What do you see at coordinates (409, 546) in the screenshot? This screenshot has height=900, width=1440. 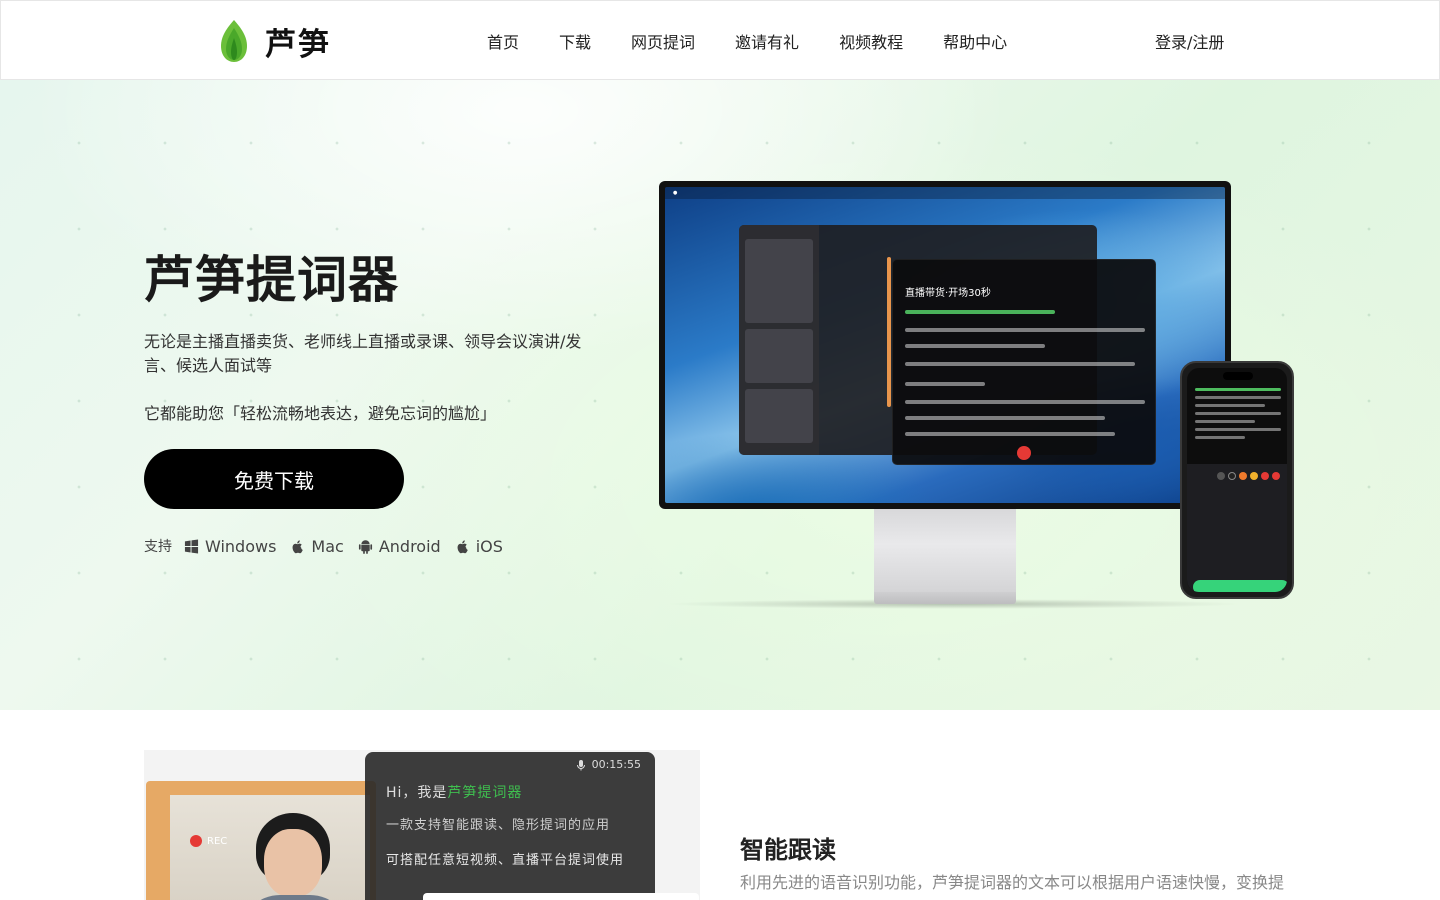 I see `platform-name: Android` at bounding box center [409, 546].